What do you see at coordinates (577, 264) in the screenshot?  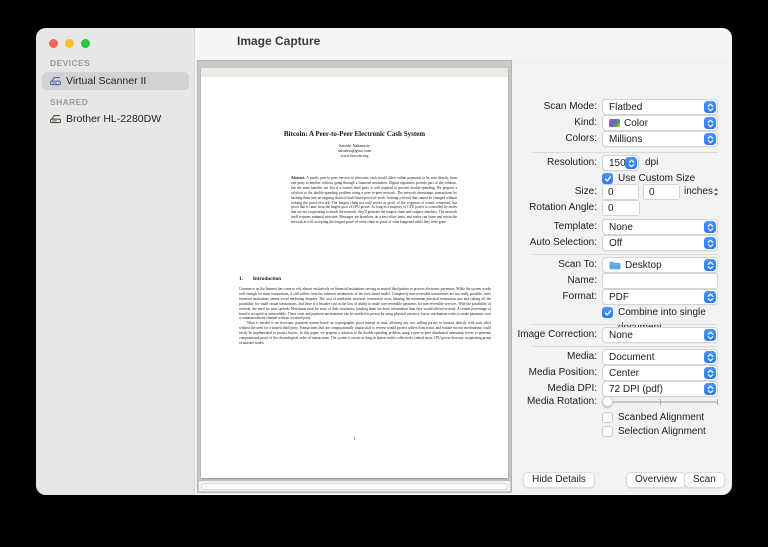 I see `scan-to-label: Scan To:` at bounding box center [577, 264].